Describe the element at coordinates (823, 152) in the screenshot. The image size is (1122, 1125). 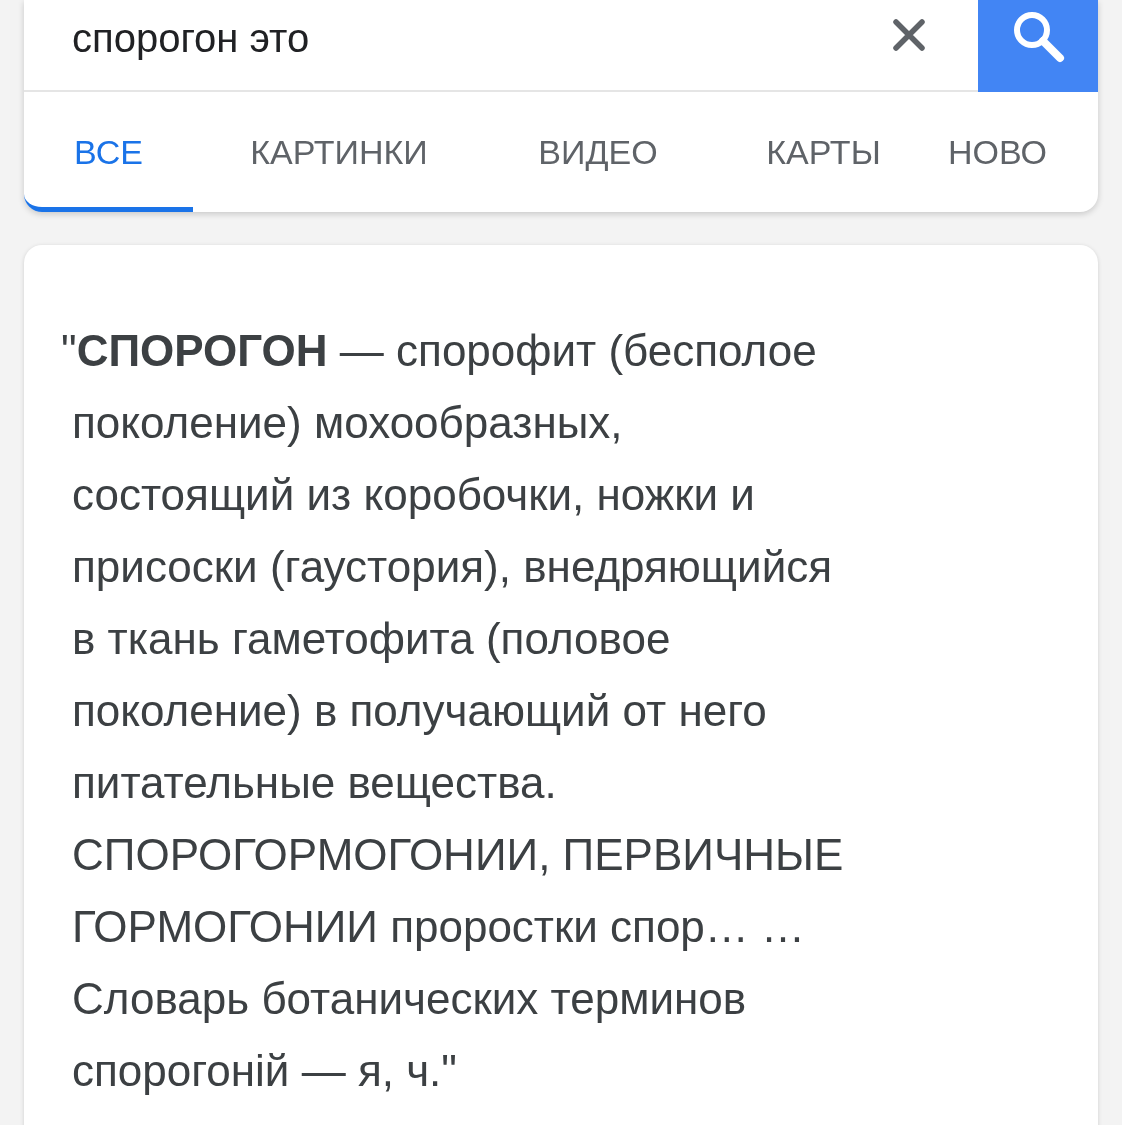
I see `tab: КАРТЫ` at that location.